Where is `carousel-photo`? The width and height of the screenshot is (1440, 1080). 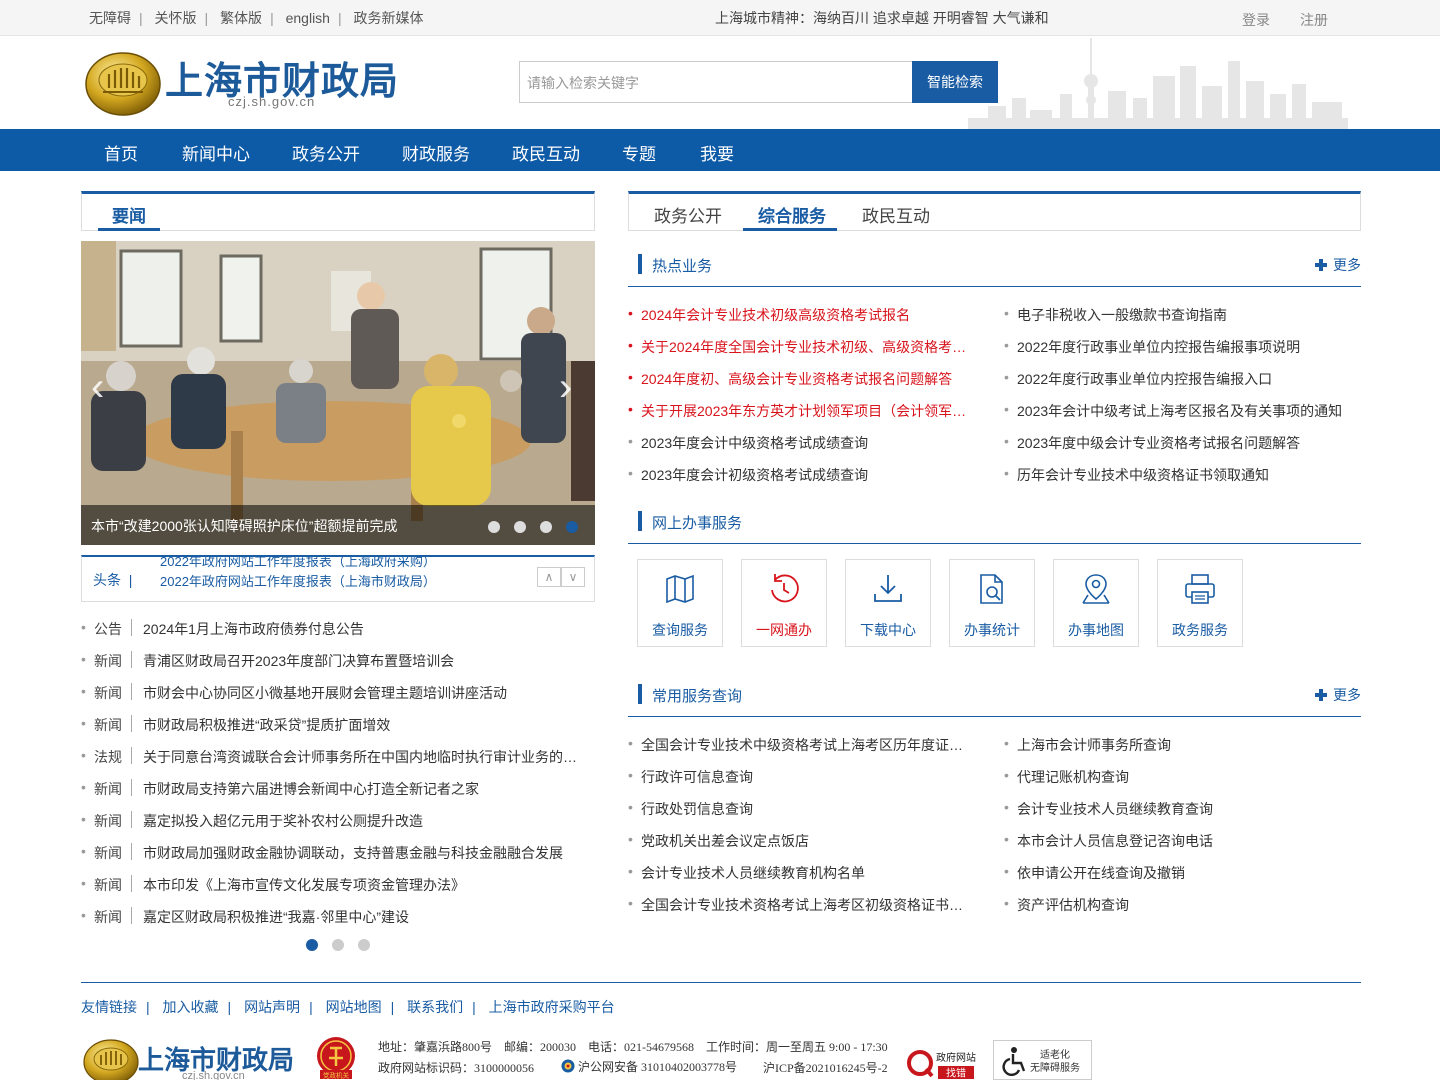
carousel-photo is located at coordinates (338, 393).